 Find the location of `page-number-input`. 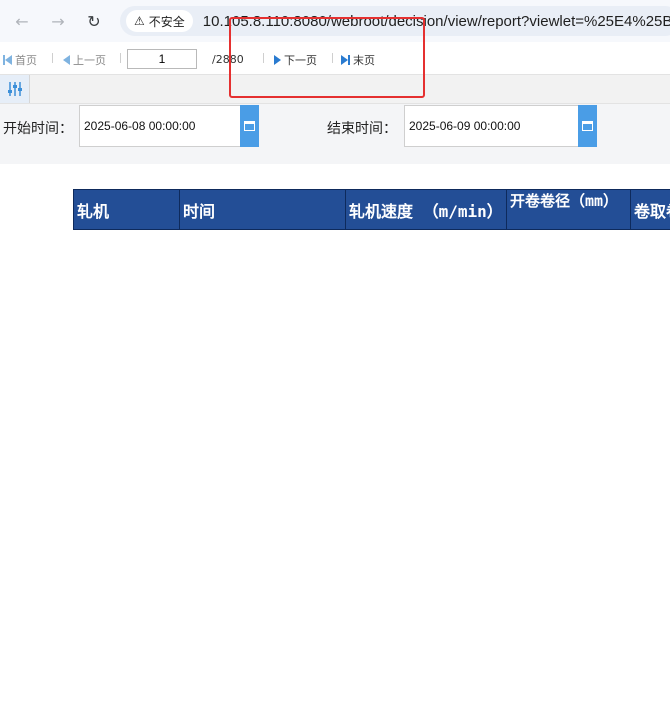

page-number-input is located at coordinates (162, 59).